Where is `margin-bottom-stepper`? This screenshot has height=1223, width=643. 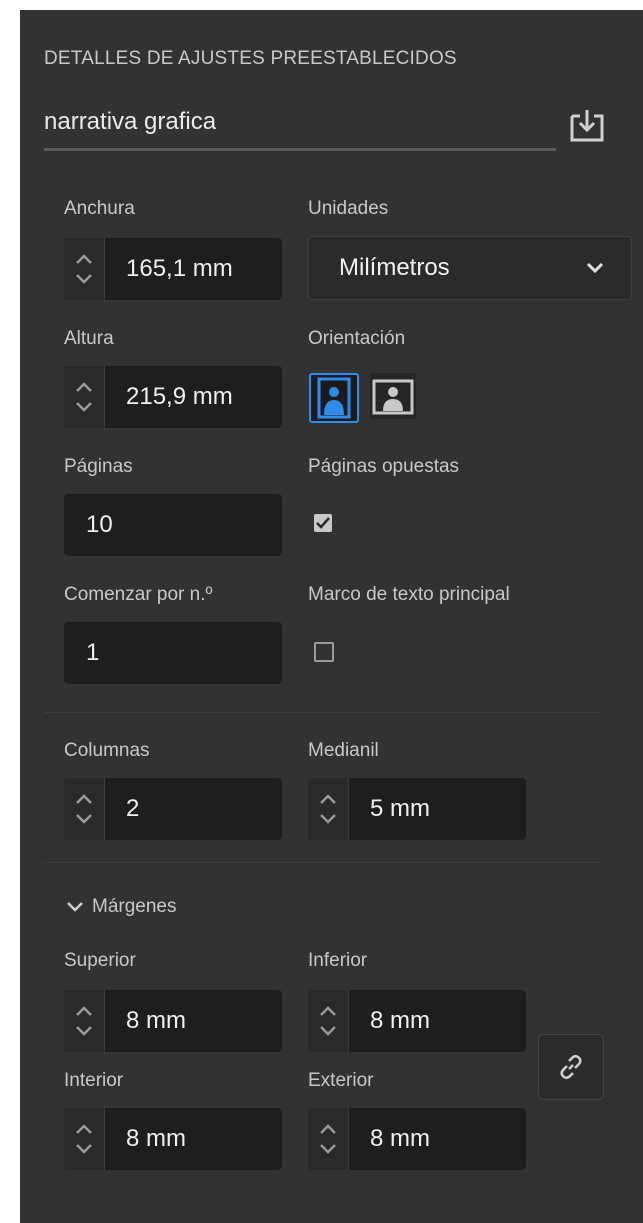
margin-bottom-stepper is located at coordinates (328, 1021).